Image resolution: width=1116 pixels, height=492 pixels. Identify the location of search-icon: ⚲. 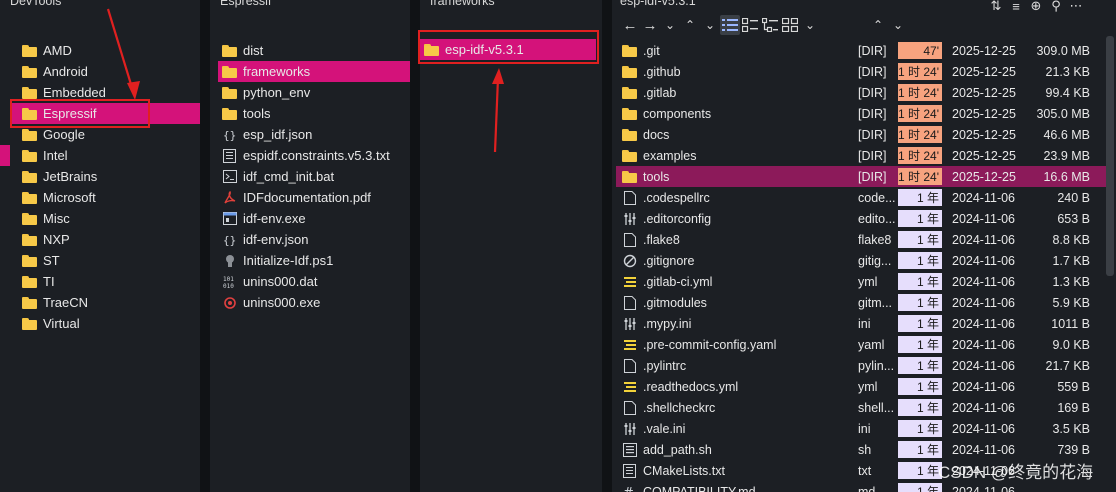
(1056, 8).